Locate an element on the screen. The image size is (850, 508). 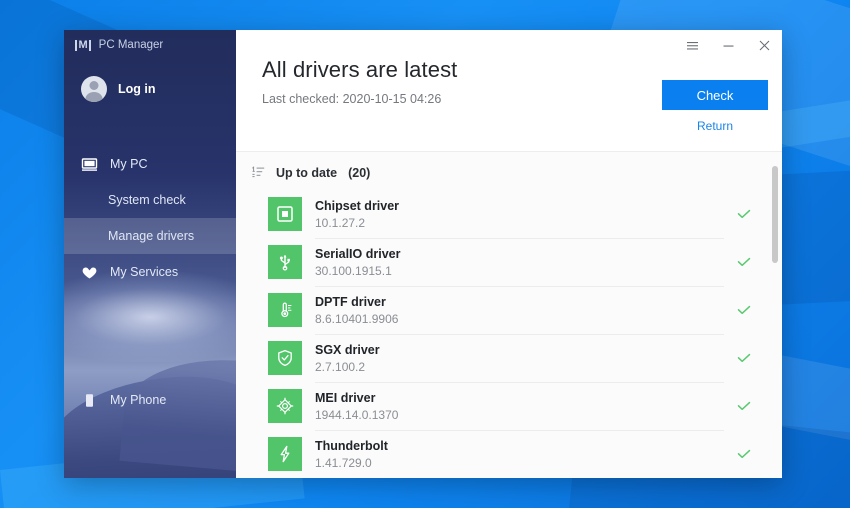
user-avatar-icon is located at coordinates (94, 89).